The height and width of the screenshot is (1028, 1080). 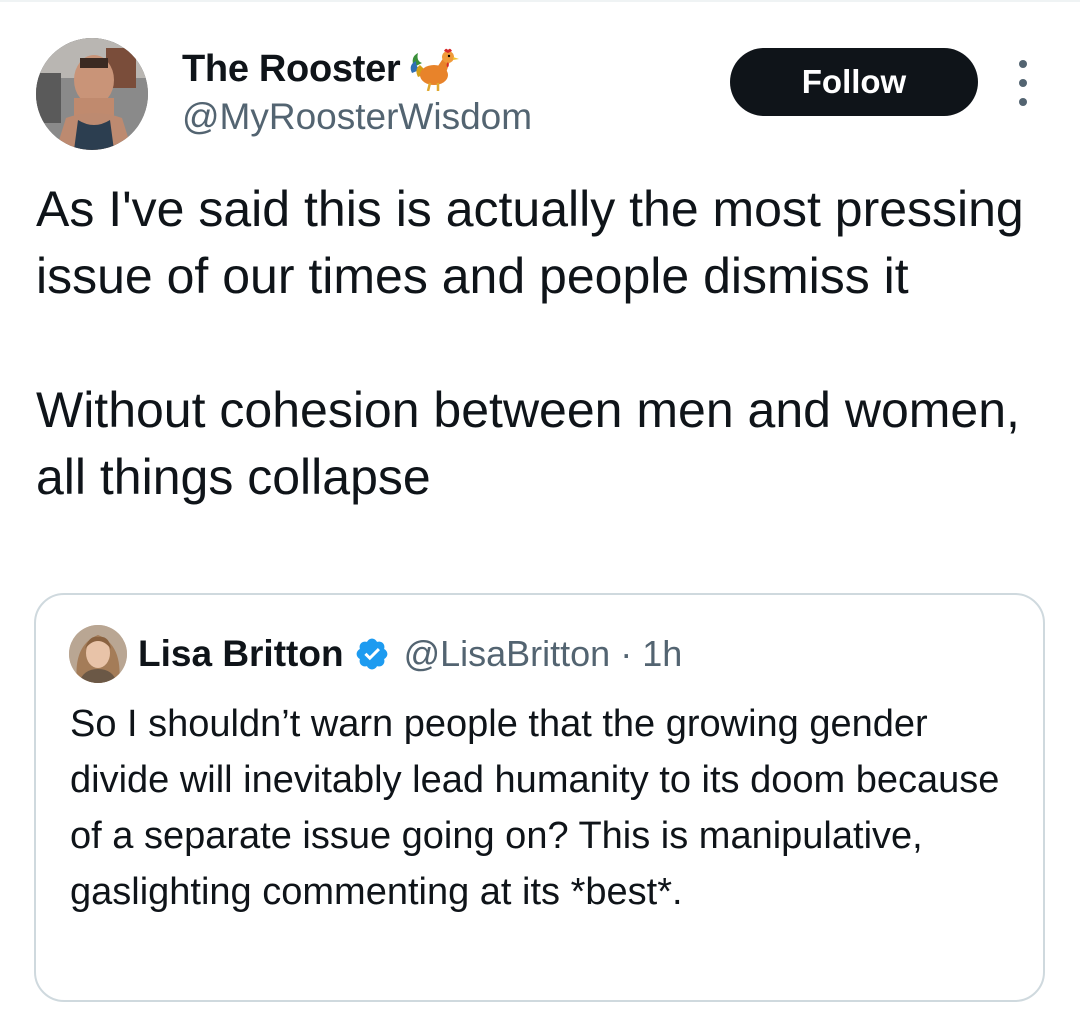 I want to click on quoted-tweet-header: Lisa Britton @LisaBritton · 1h, so click(x=410, y=654).